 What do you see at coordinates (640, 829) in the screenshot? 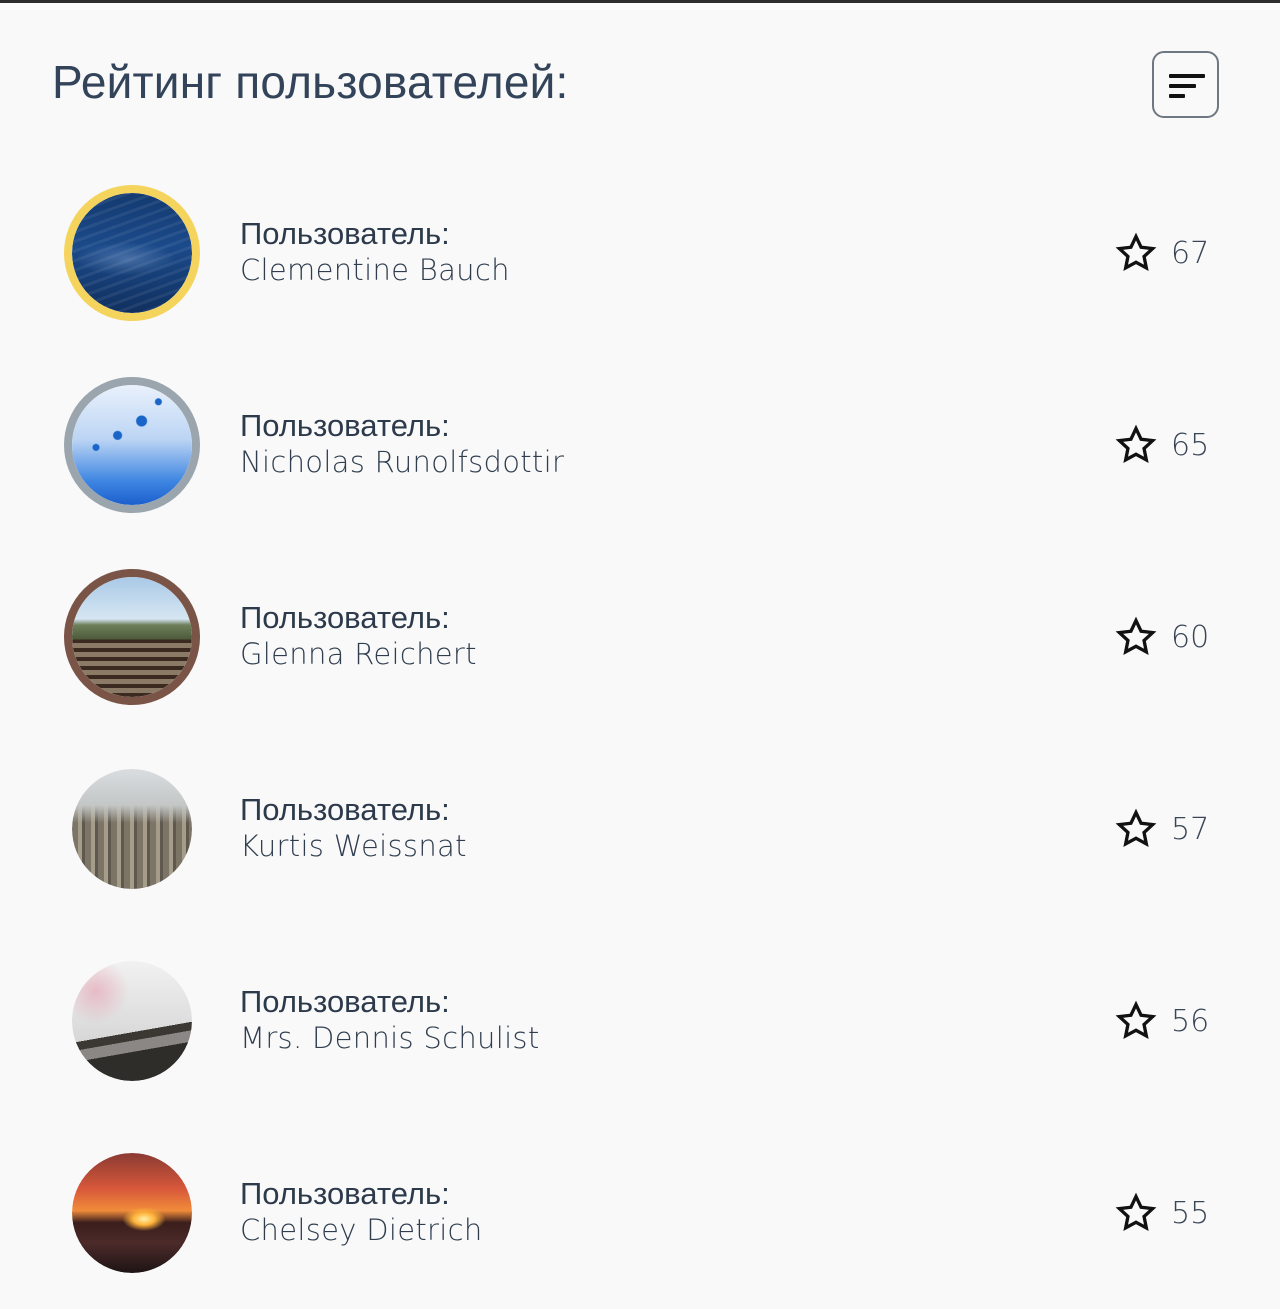
I see `list-item: Пользователь: Kurtis Weissnat 57` at bounding box center [640, 829].